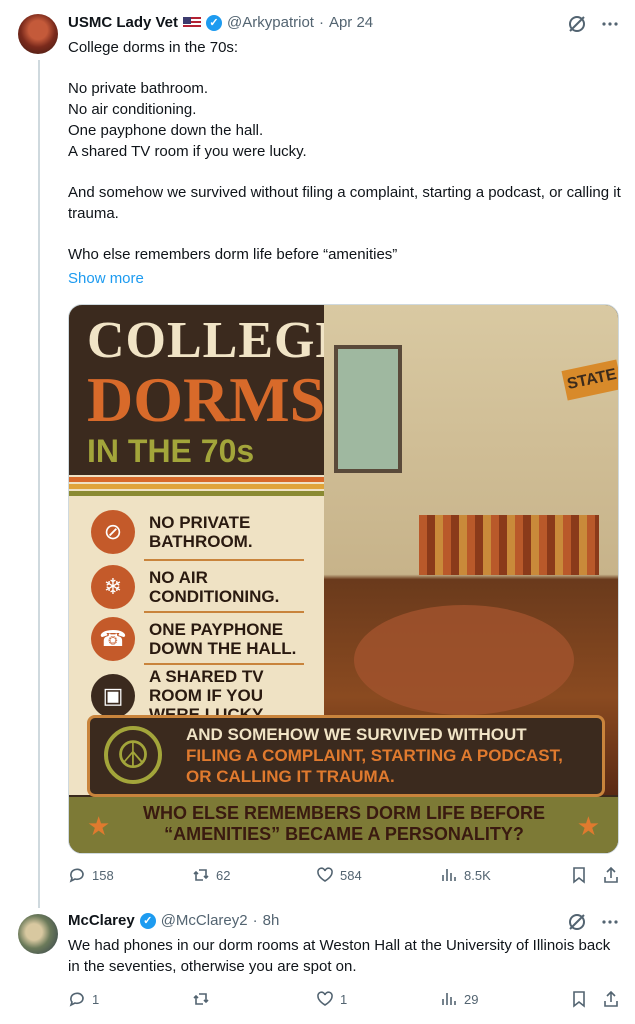  Describe the element at coordinates (471, 999) in the screenshot. I see `views-count: 29` at that location.